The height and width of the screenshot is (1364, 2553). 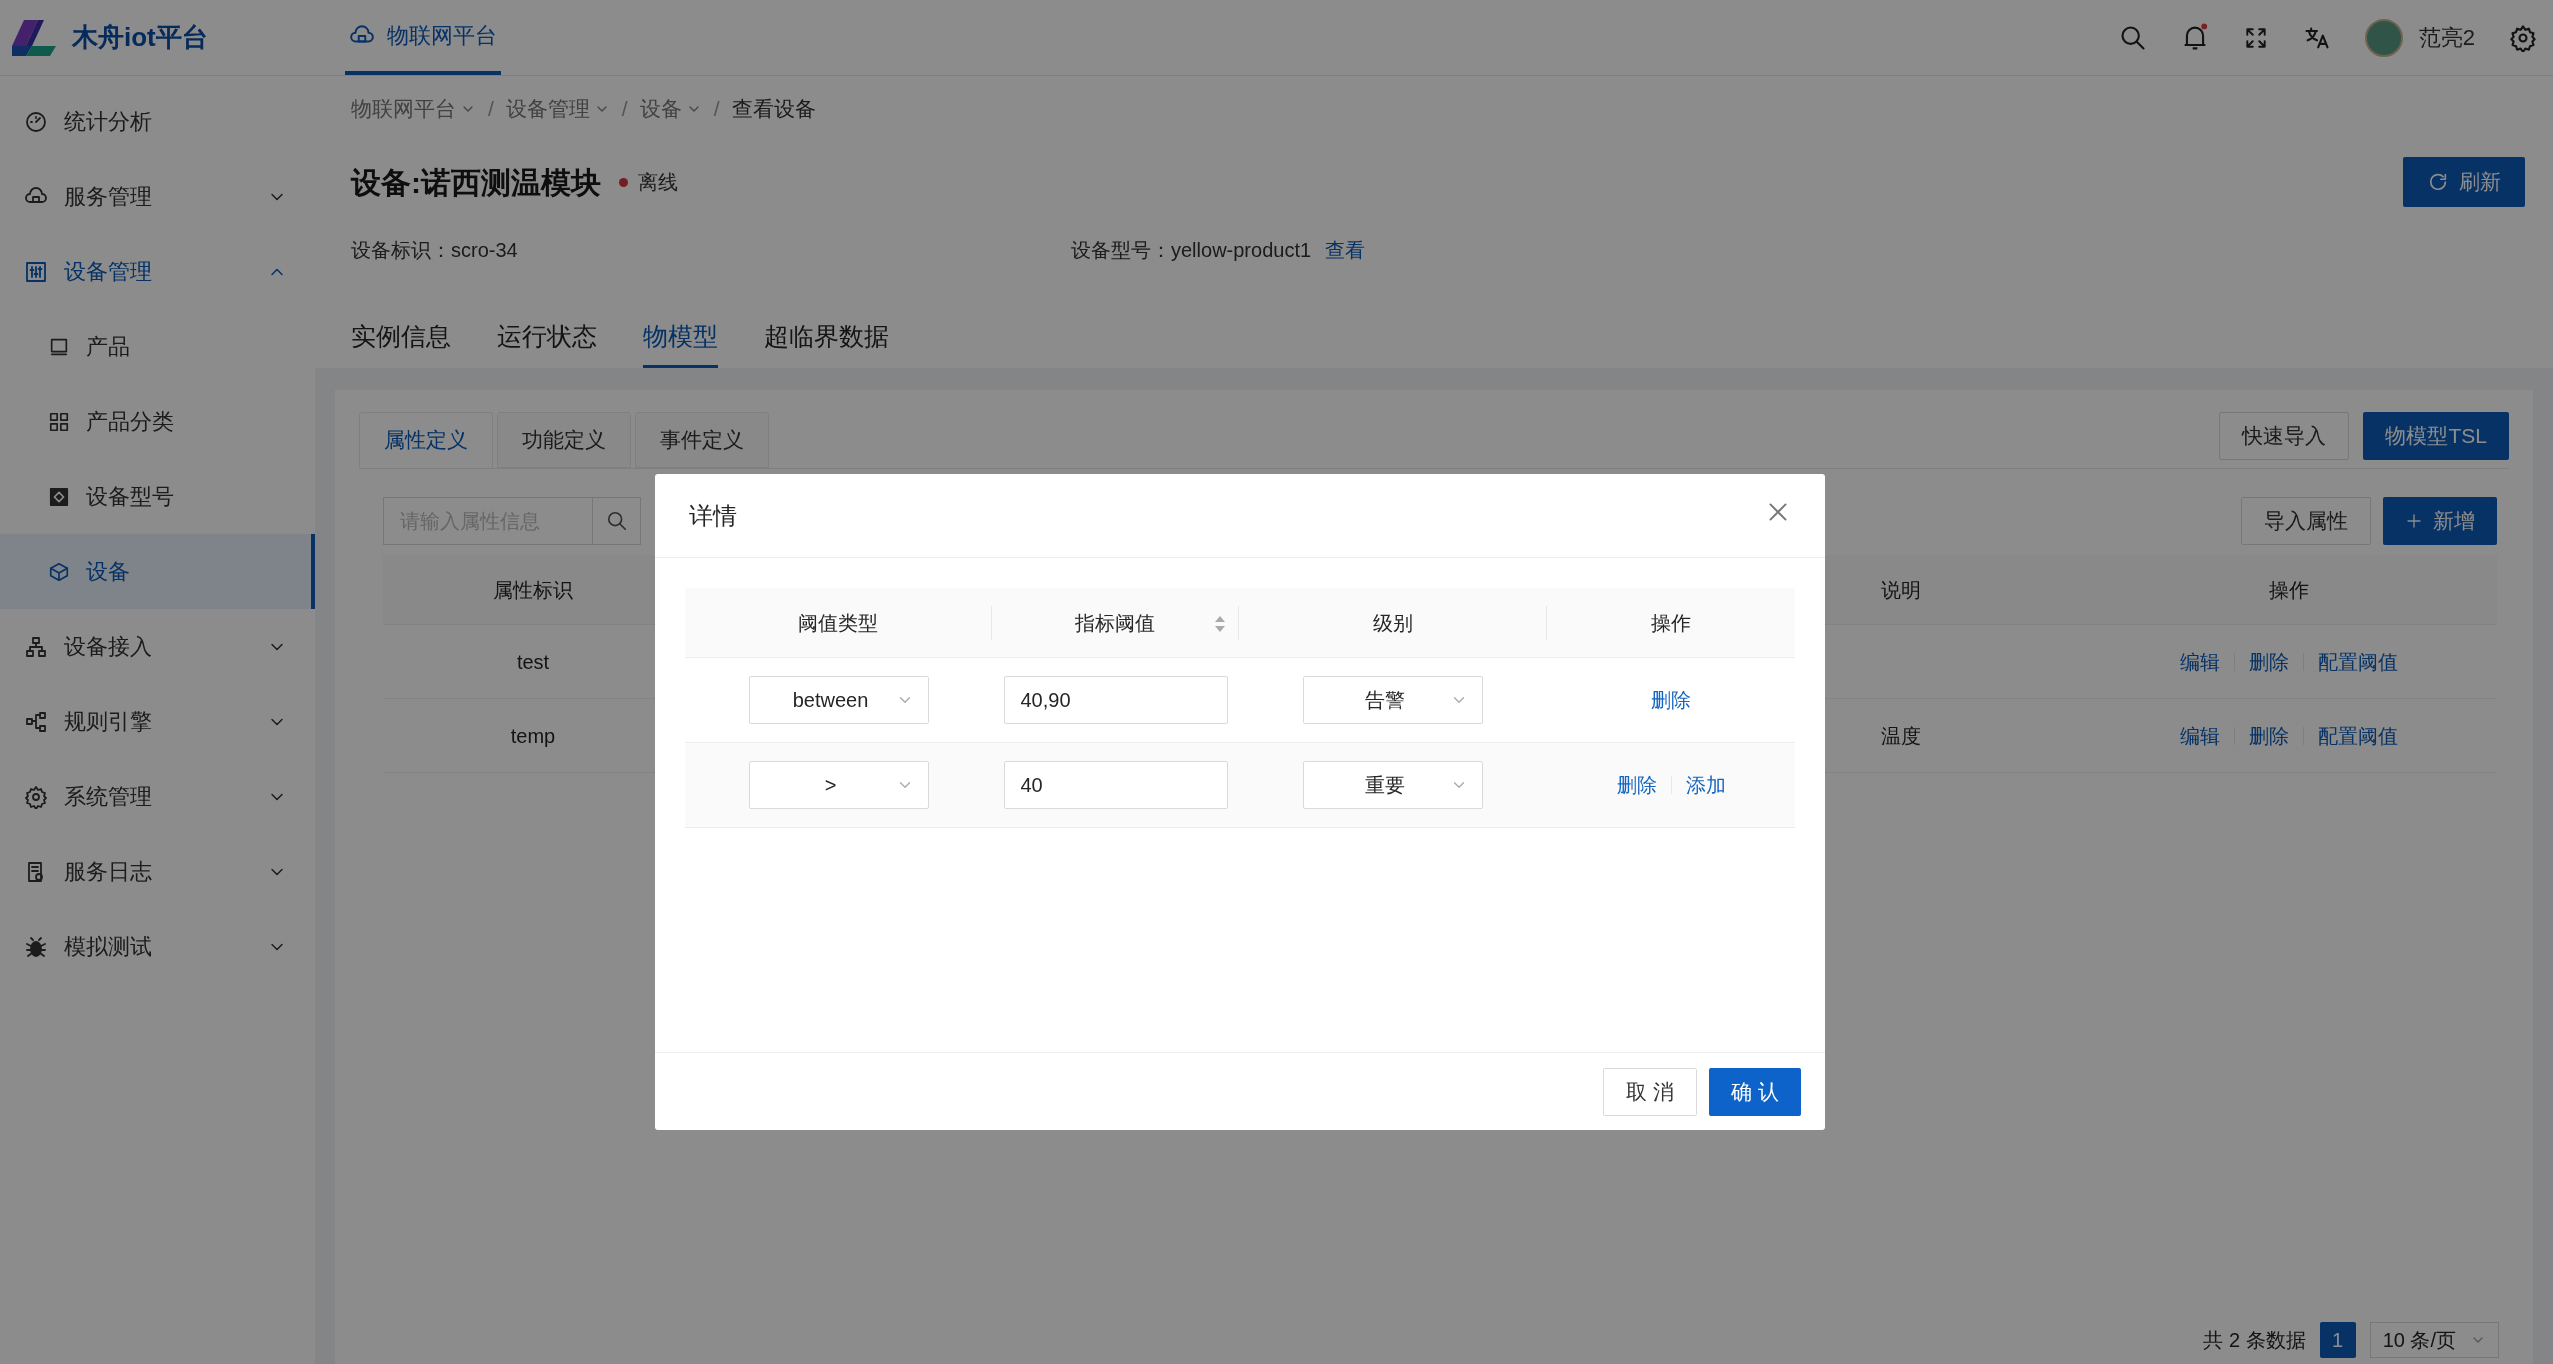 I want to click on device-model-text: 设备型号：yellow-product1, so click(x=1191, y=250).